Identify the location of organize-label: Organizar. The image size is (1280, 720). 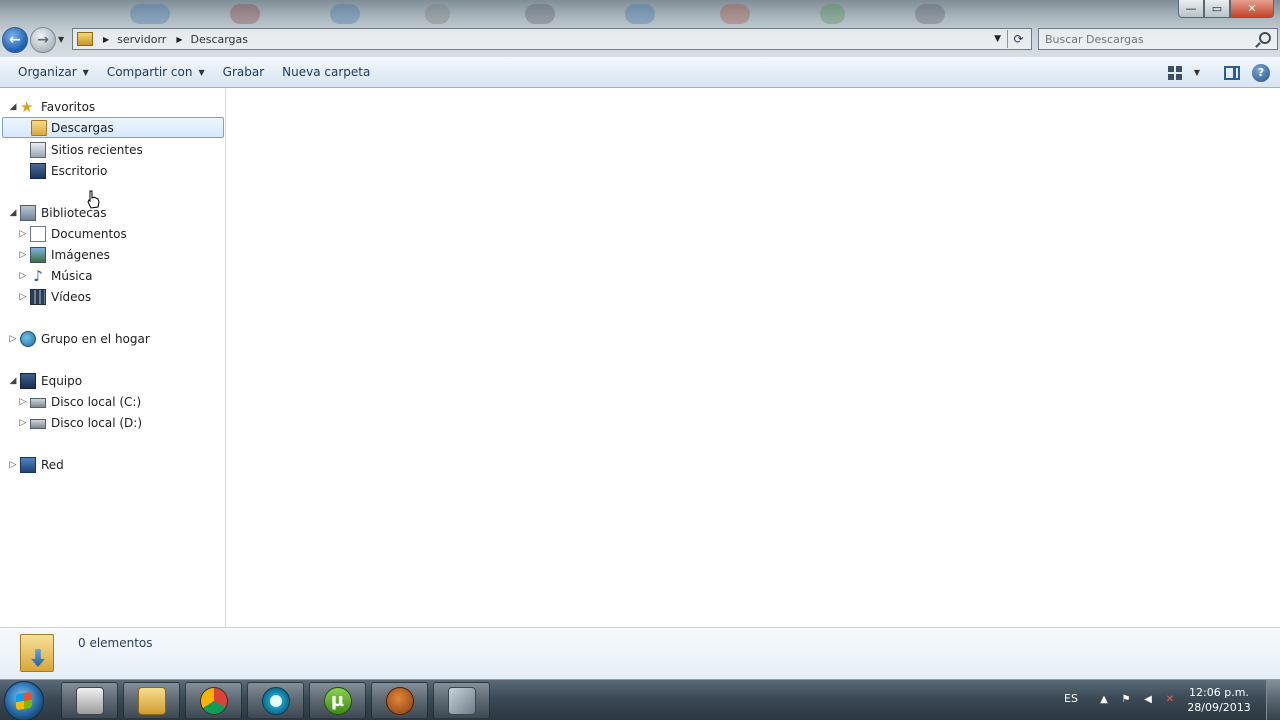
(47, 72).